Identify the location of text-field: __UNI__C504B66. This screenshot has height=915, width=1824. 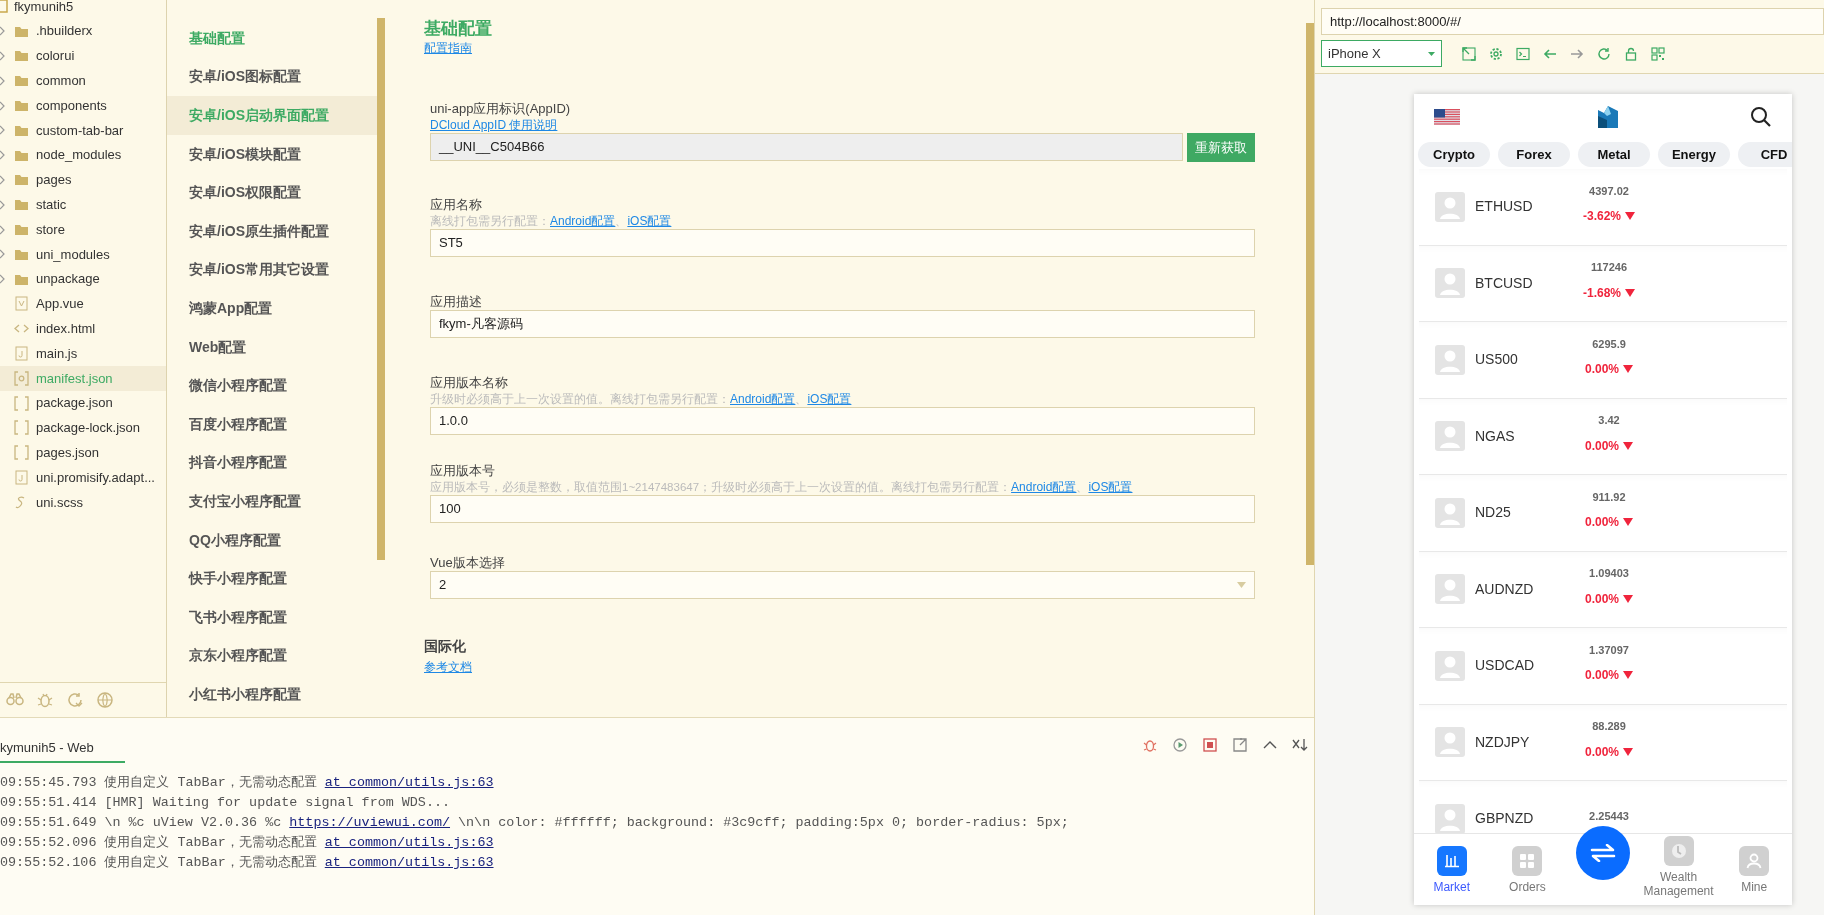
(806, 147).